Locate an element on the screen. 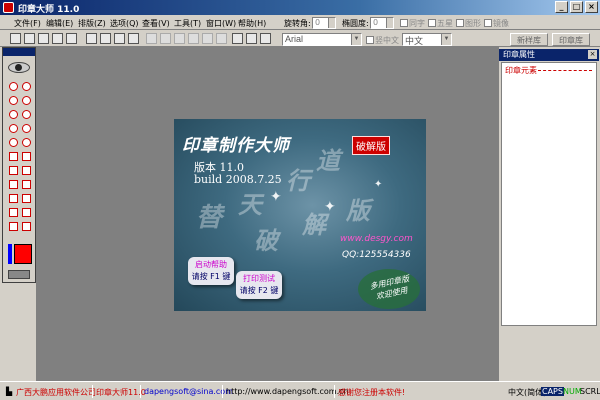 Image resolution: width=600 pixels, height=400 pixels. align-left-icon is located at coordinates (151, 38).